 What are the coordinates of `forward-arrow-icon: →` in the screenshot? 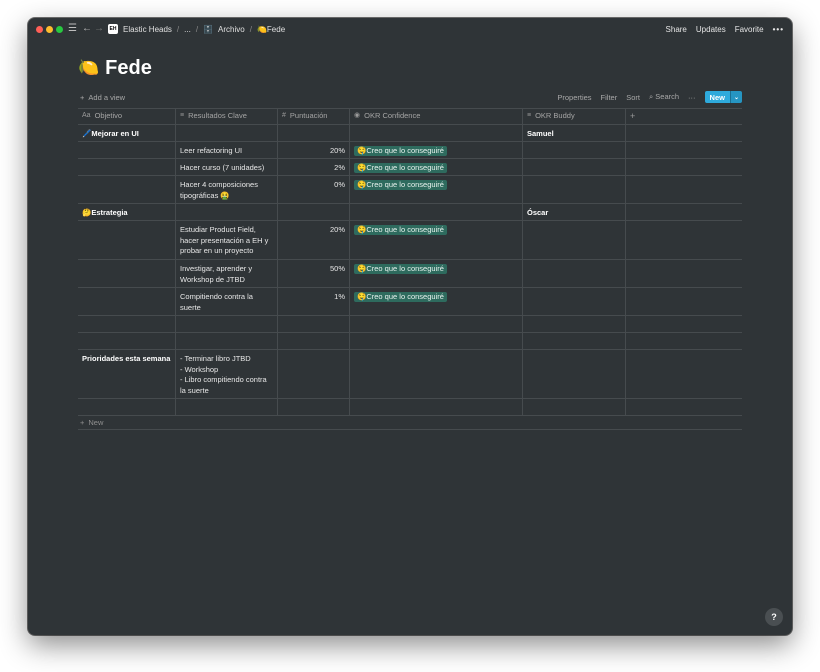 It's located at (99, 29).